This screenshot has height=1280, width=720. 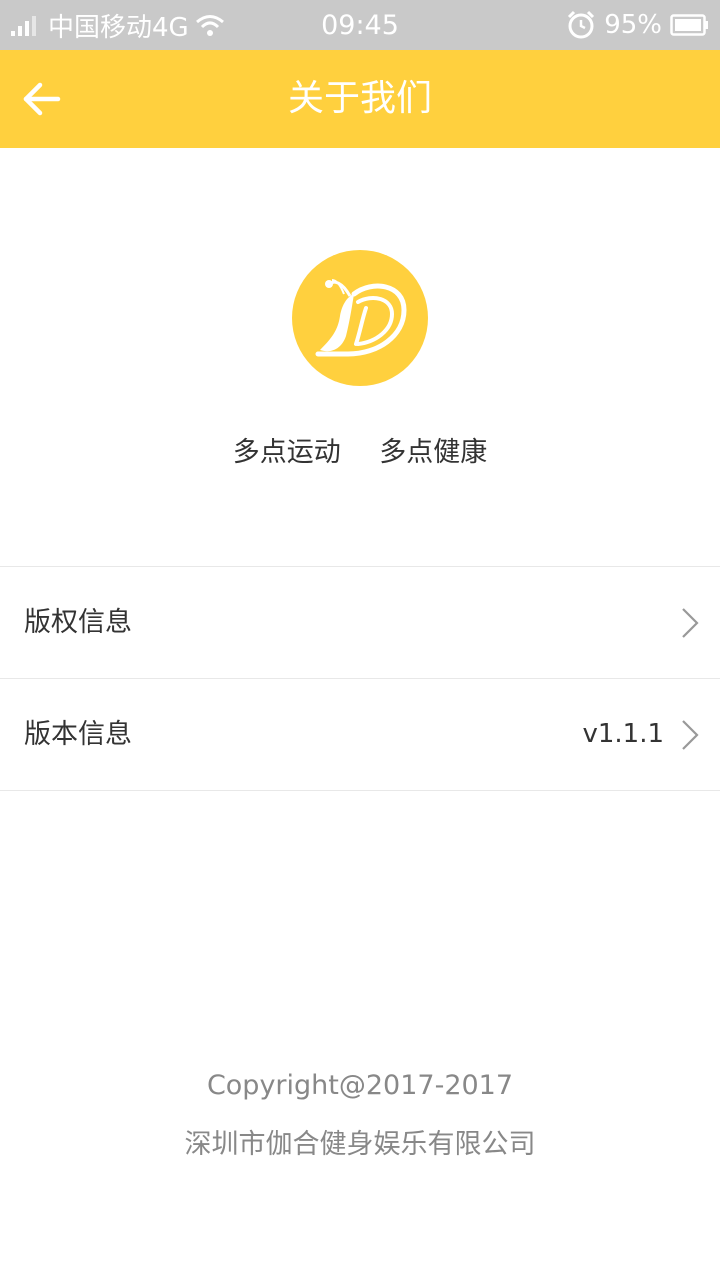 I want to click on snail-logo-icon, so click(x=360, y=318).